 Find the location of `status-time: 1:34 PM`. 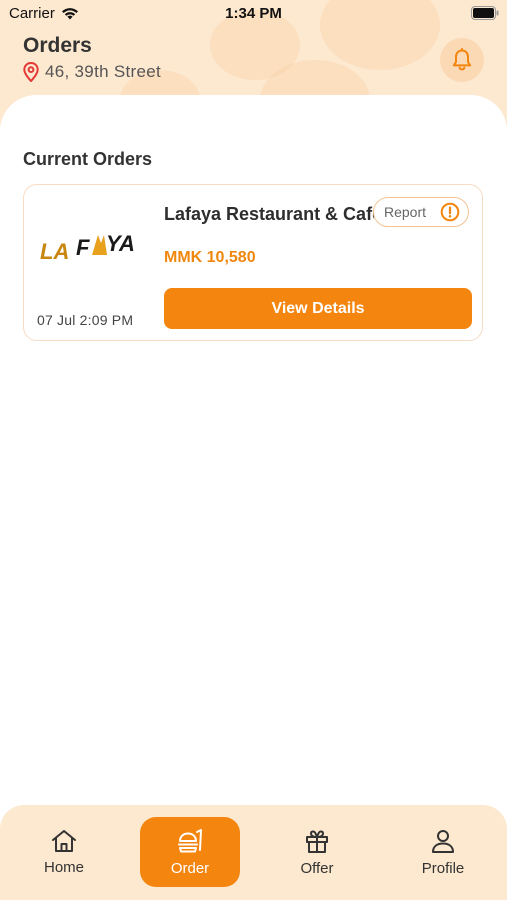

status-time: 1:34 PM is located at coordinates (253, 13).